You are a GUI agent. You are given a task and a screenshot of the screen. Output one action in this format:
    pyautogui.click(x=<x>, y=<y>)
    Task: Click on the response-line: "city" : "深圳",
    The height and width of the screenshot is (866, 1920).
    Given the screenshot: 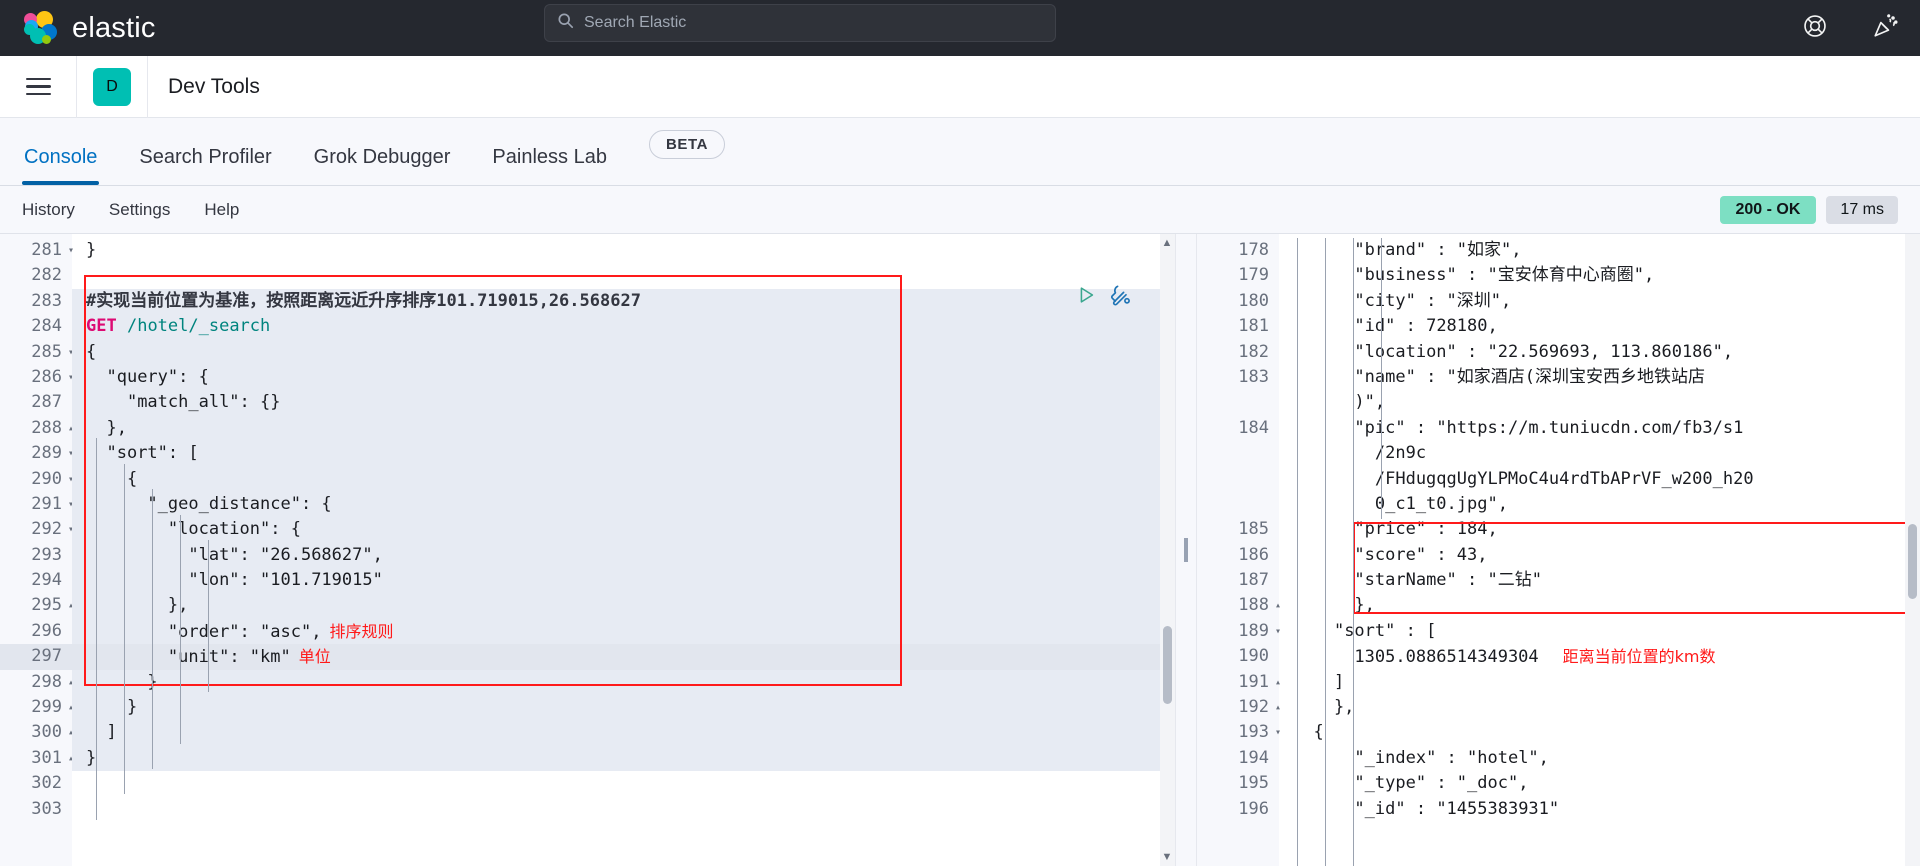 What is the action you would take?
    pyautogui.click(x=1433, y=300)
    